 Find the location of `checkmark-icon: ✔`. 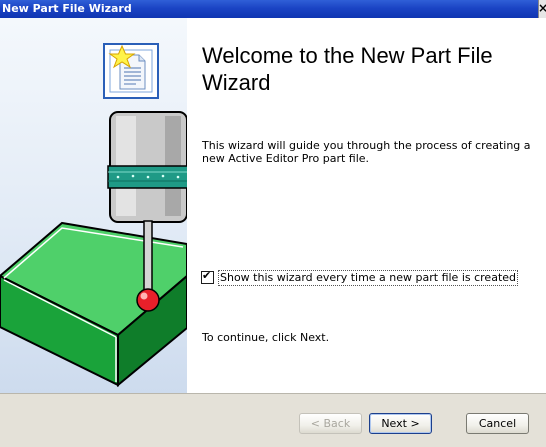

checkmark-icon: ✔ is located at coordinates (207, 275).